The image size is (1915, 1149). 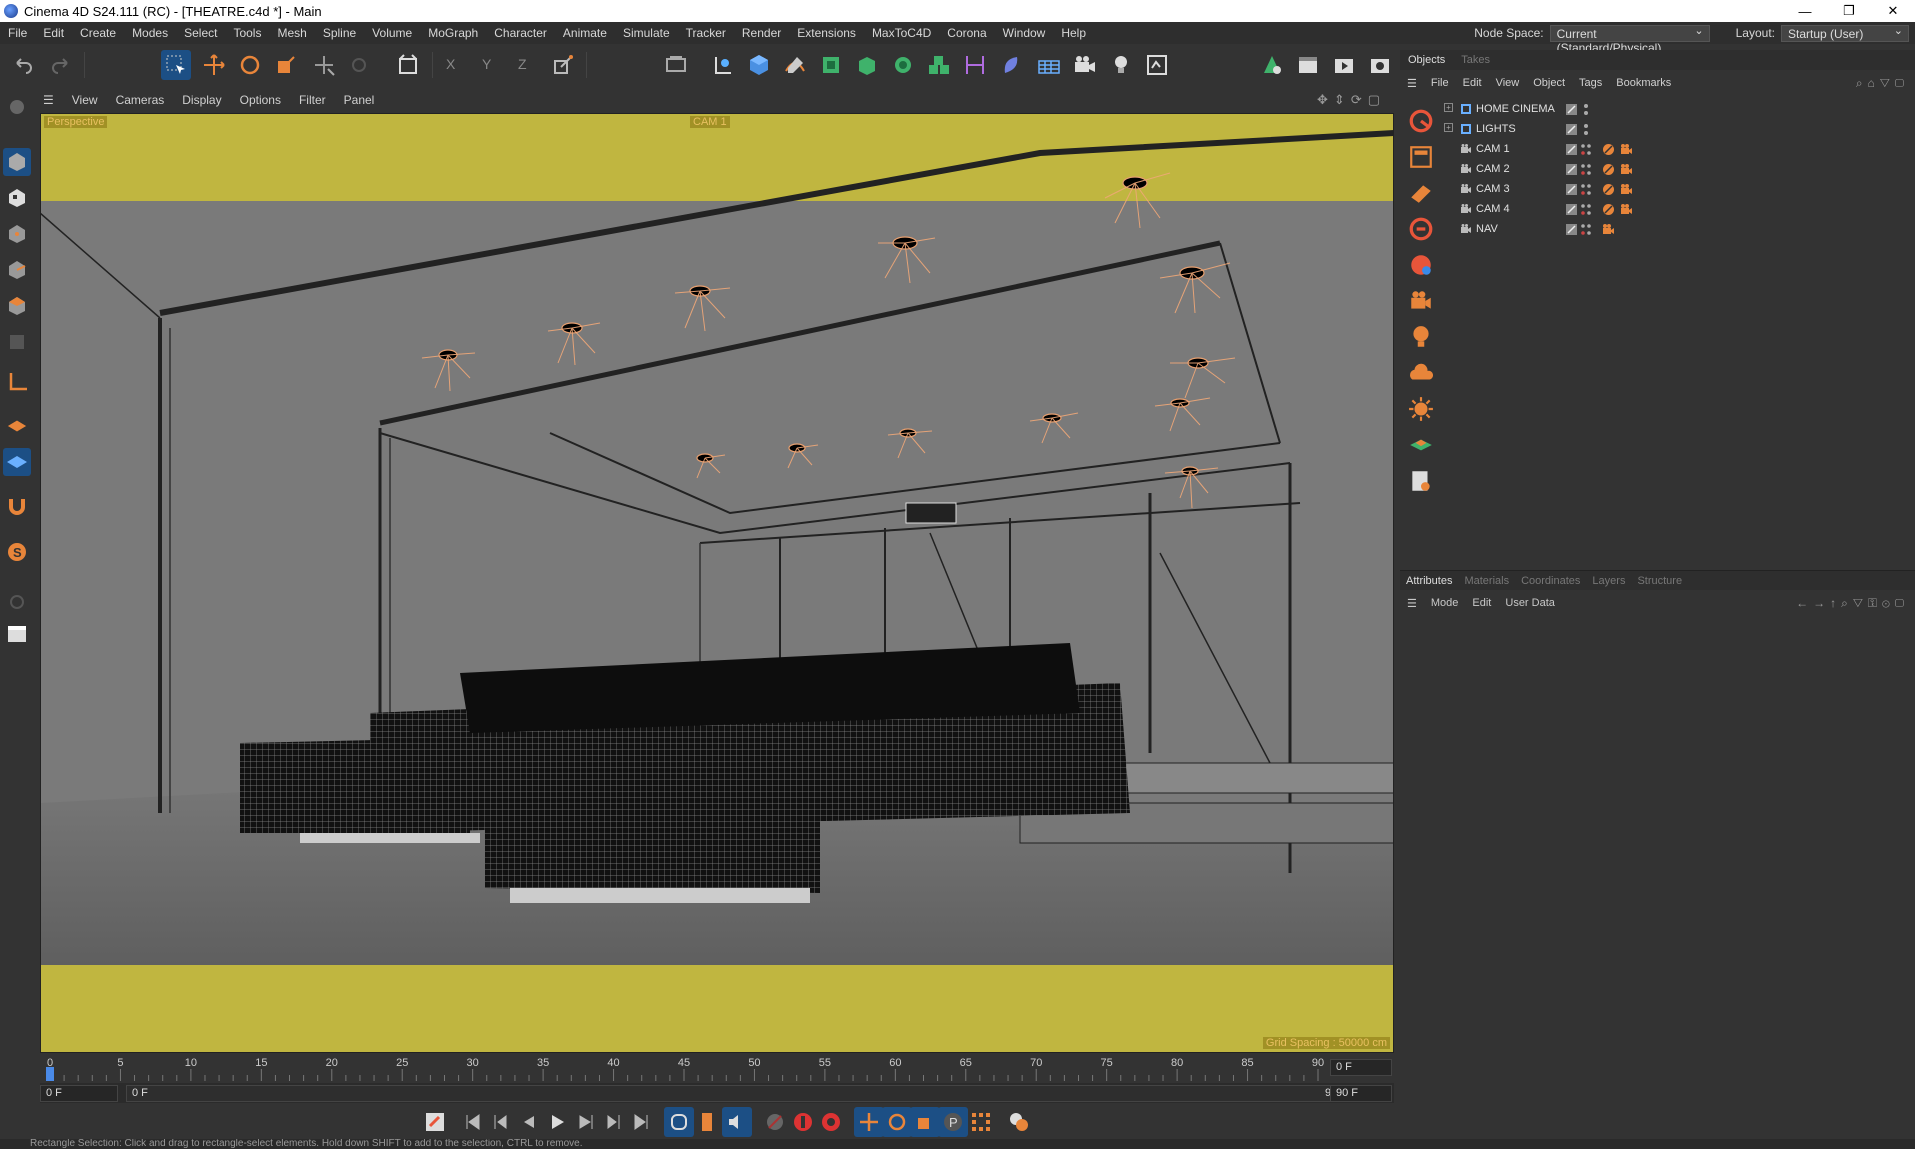 I want to click on soft-selection-icon, so click(x=17, y=602).